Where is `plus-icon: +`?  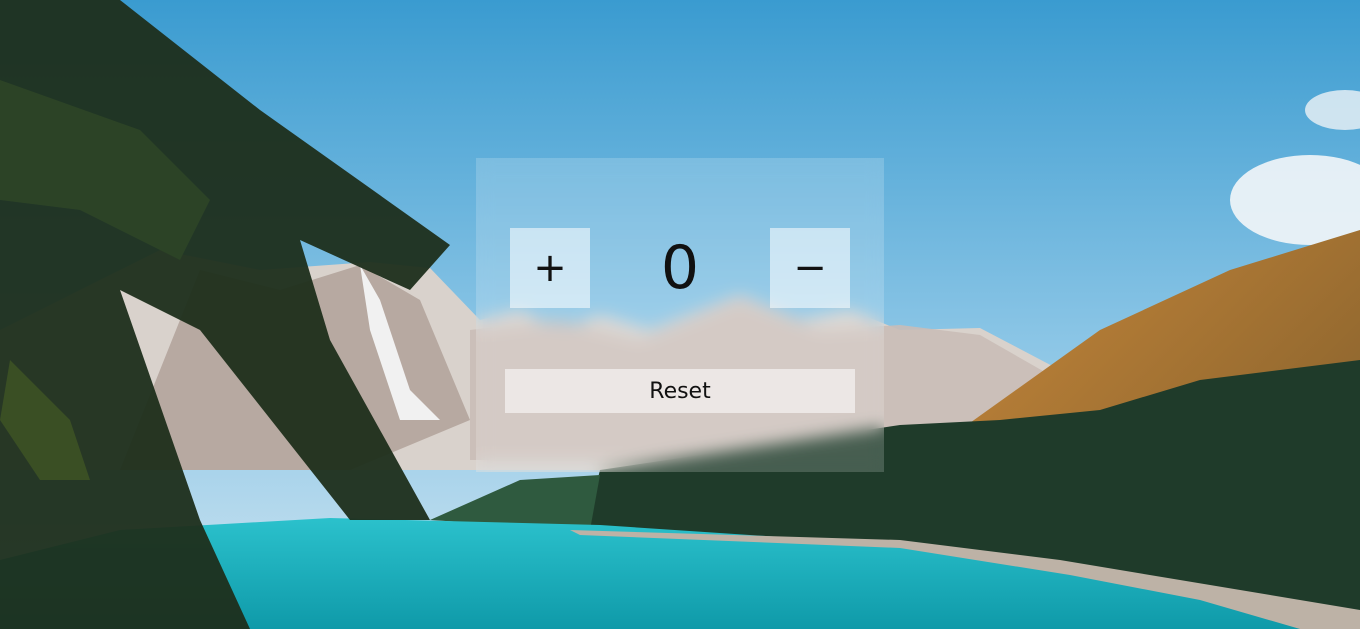 plus-icon: + is located at coordinates (550, 268).